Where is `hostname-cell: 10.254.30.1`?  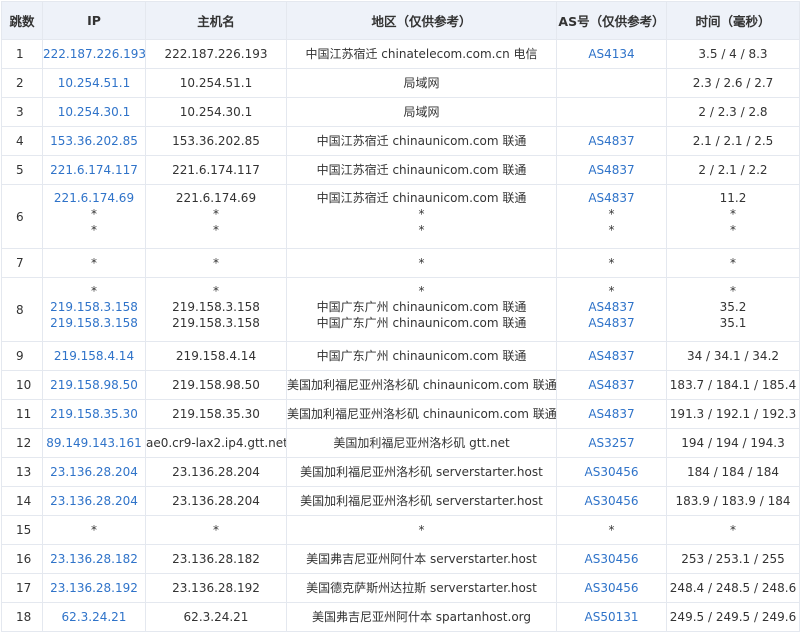 hostname-cell: 10.254.30.1 is located at coordinates (216, 112).